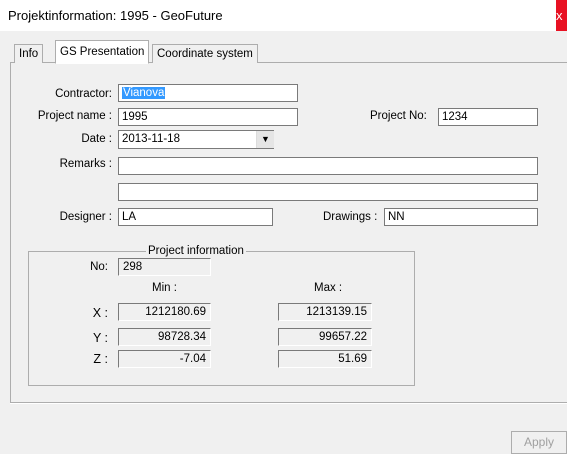 This screenshot has width=567, height=454. I want to click on remarks-input-line1, so click(328, 166).